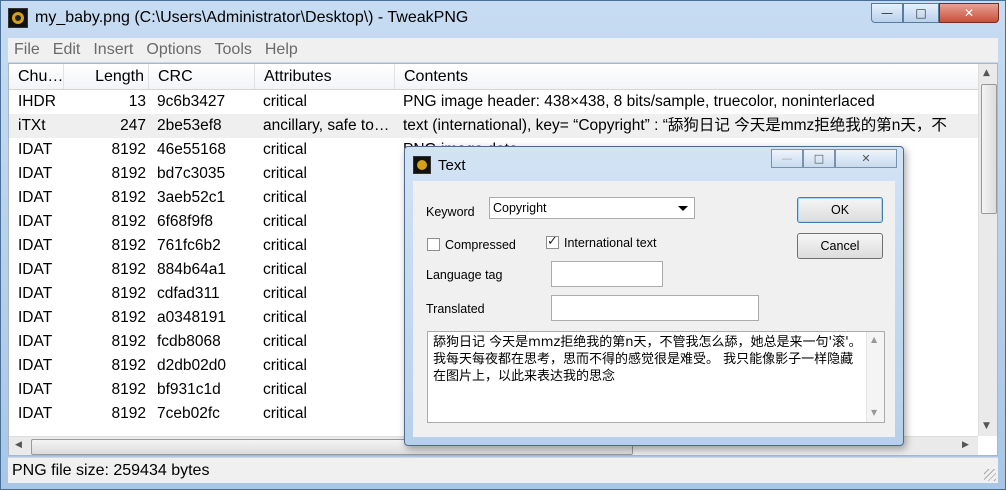 This screenshot has width=1006, height=490. I want to click on cell-chunk: iTXt, so click(32, 125).